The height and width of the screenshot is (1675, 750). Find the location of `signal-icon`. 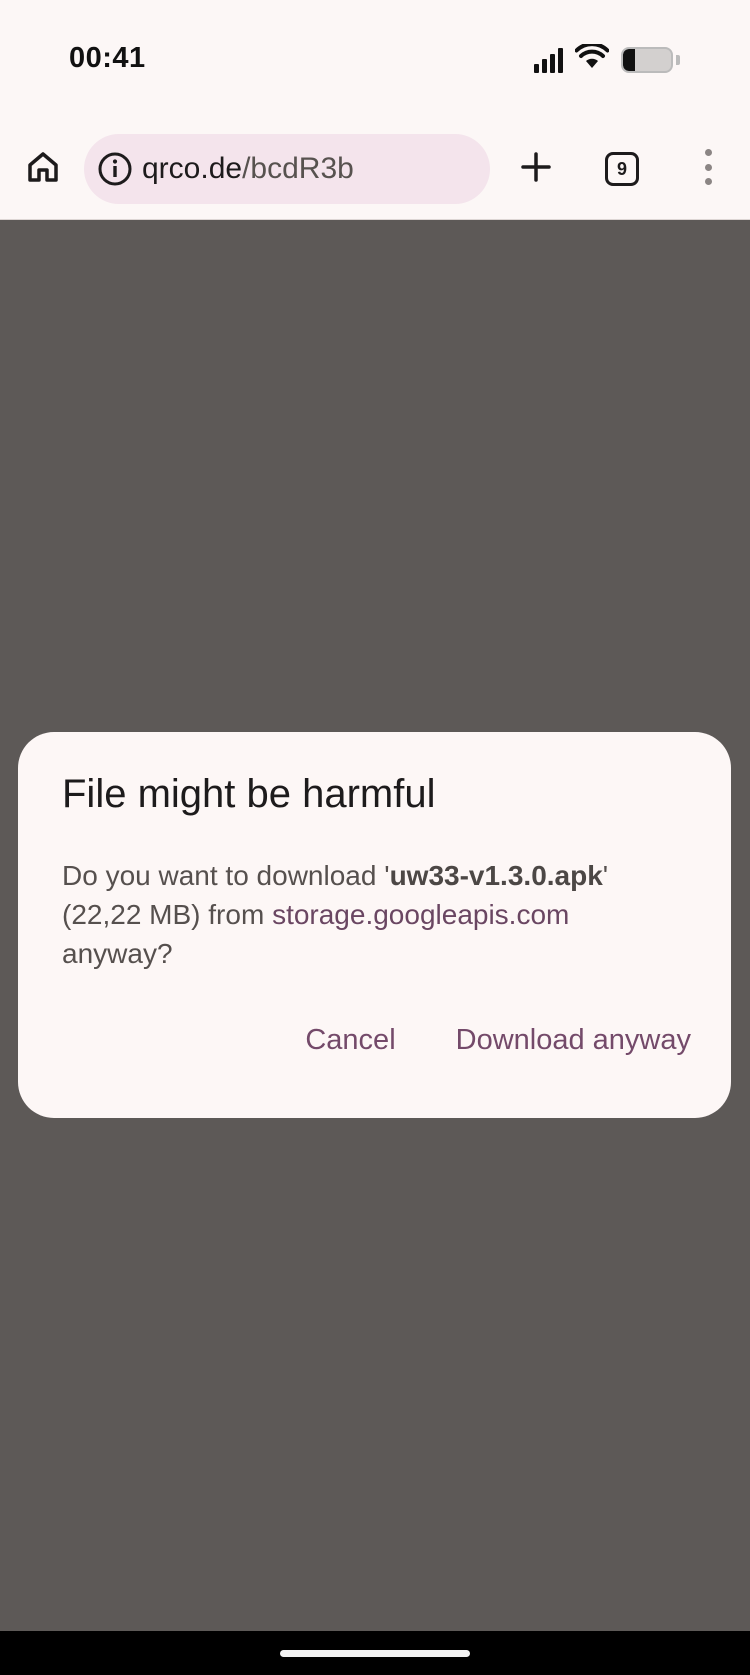

signal-icon is located at coordinates (548, 60).